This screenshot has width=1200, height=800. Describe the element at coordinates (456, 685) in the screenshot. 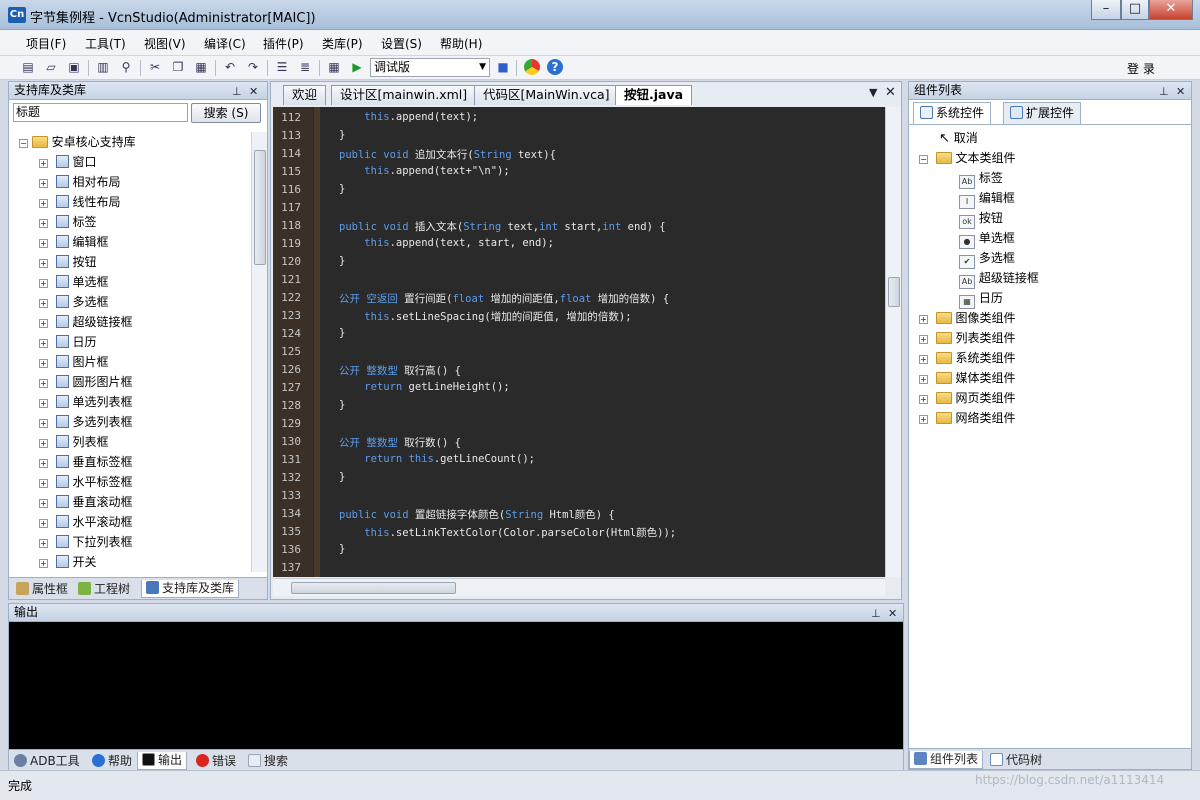

I see `output-console` at that location.